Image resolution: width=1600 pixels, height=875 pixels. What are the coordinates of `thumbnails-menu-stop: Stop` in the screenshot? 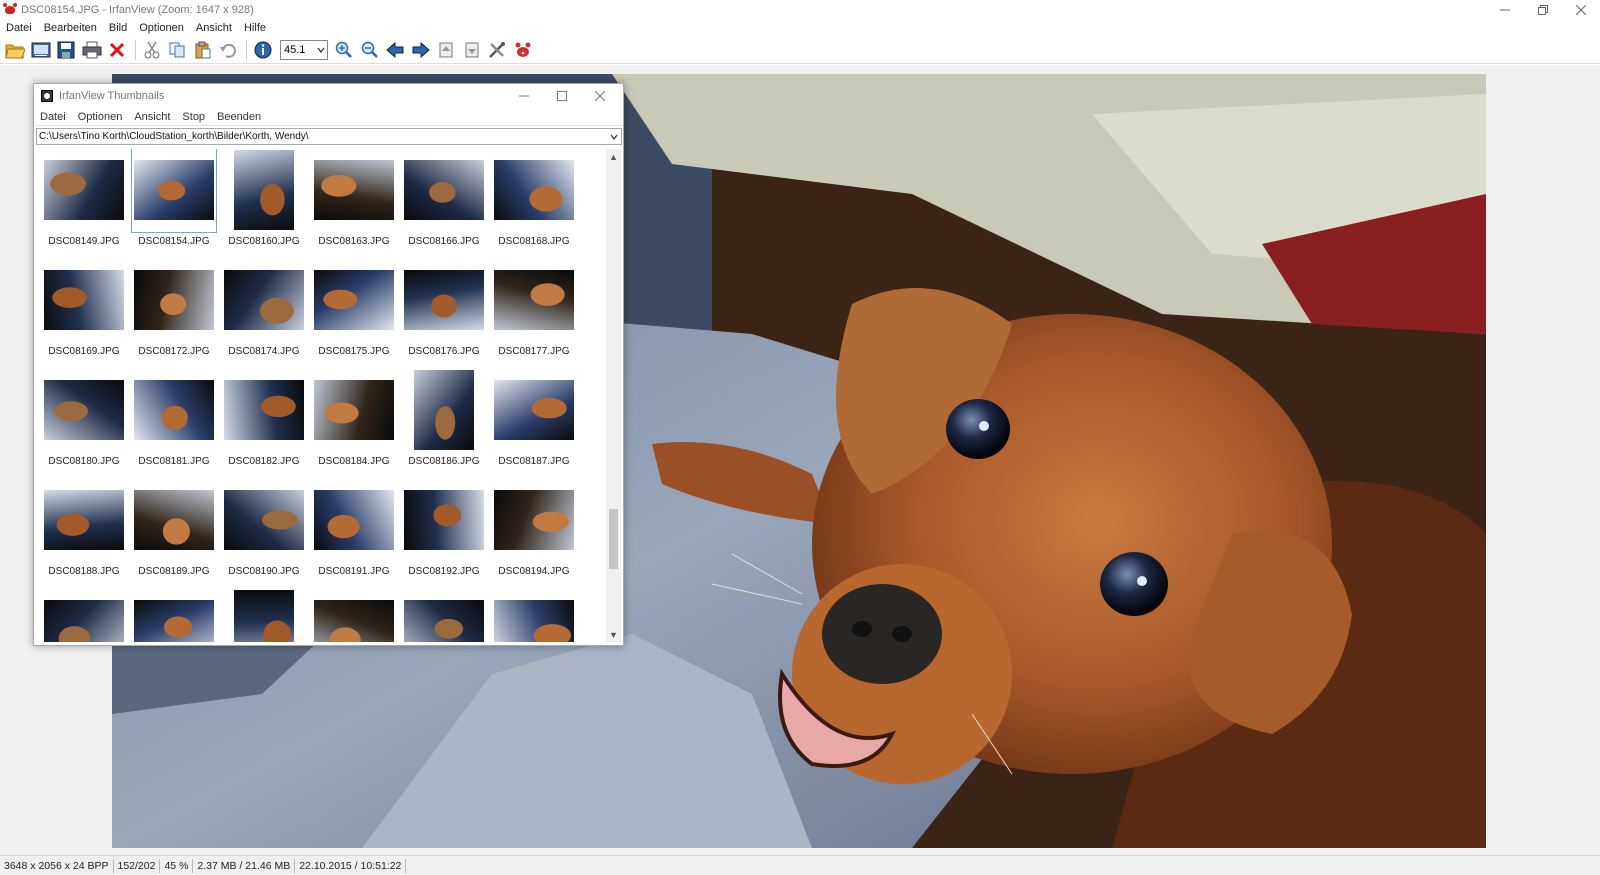 It's located at (193, 117).